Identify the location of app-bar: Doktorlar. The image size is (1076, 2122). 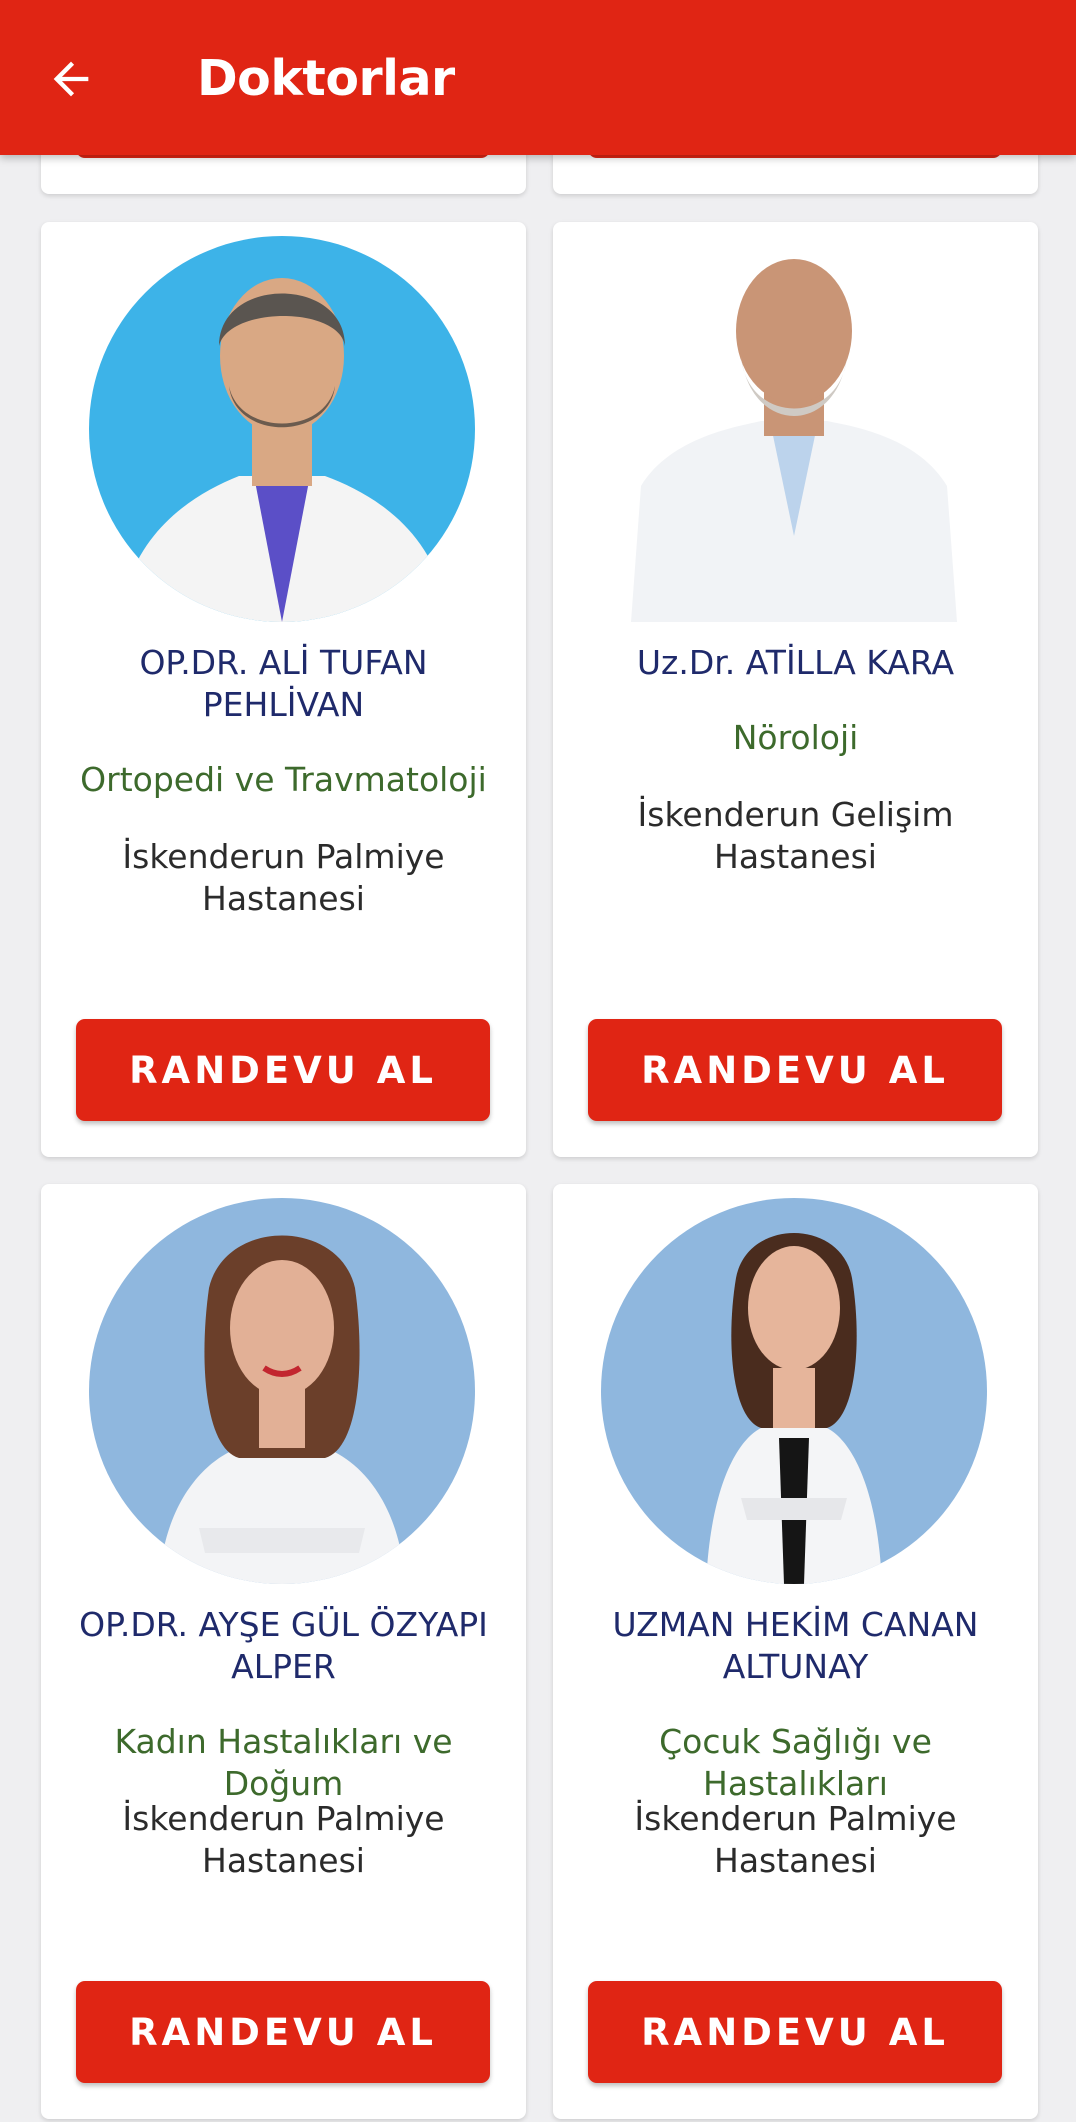
(538, 77).